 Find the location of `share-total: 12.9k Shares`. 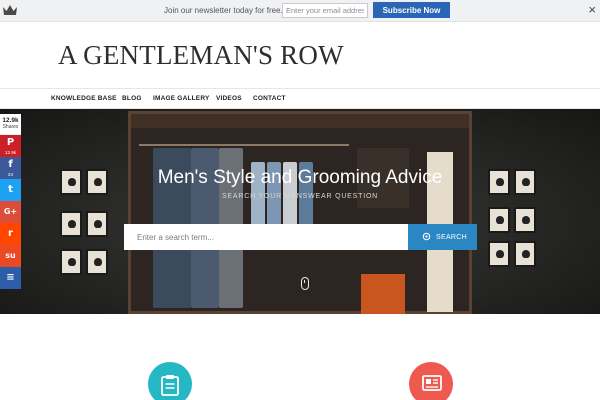

share-total: 12.9k Shares is located at coordinates (10, 124).